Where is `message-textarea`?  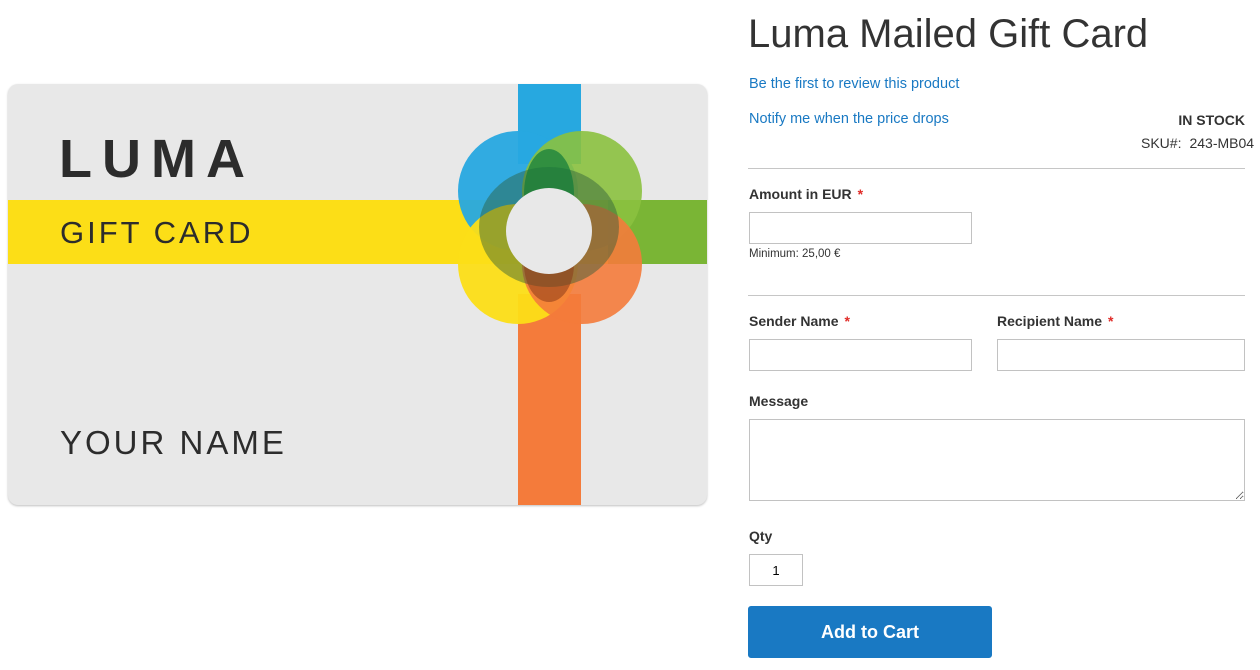
message-textarea is located at coordinates (997, 460).